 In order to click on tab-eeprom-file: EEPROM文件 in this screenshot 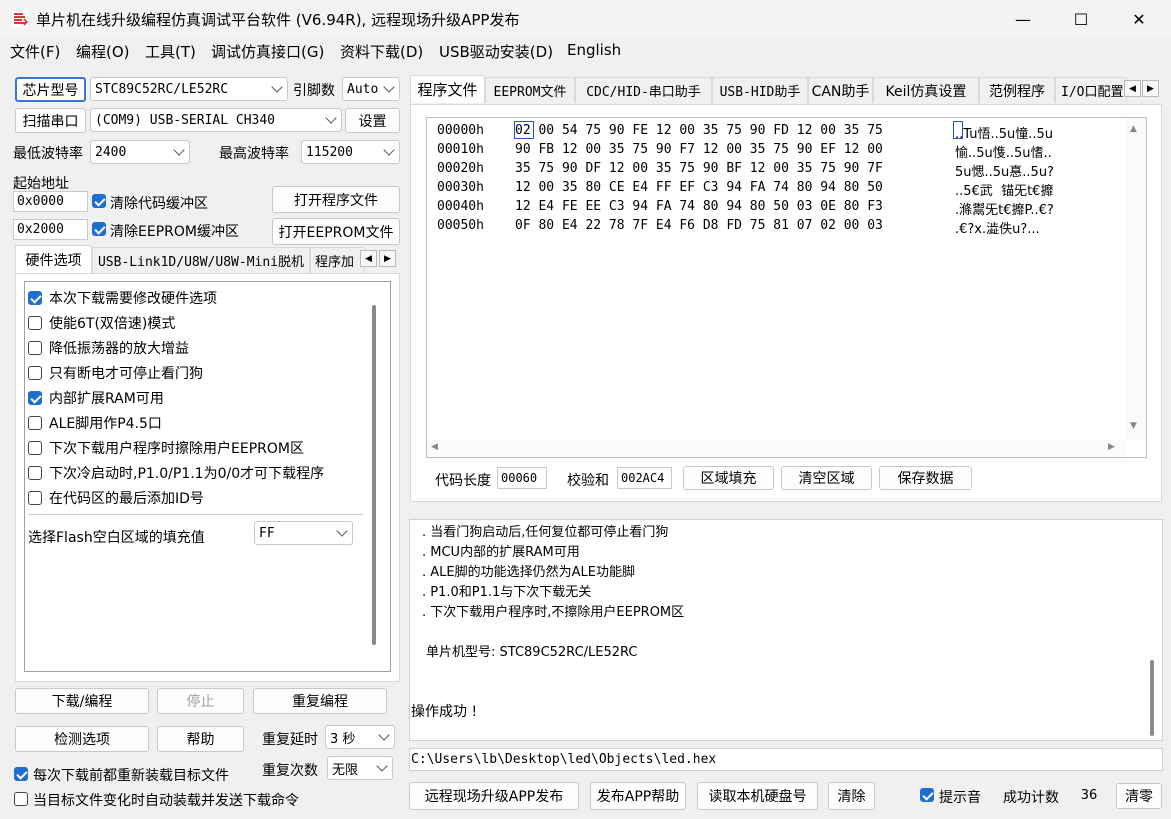, I will do `click(530, 90)`.